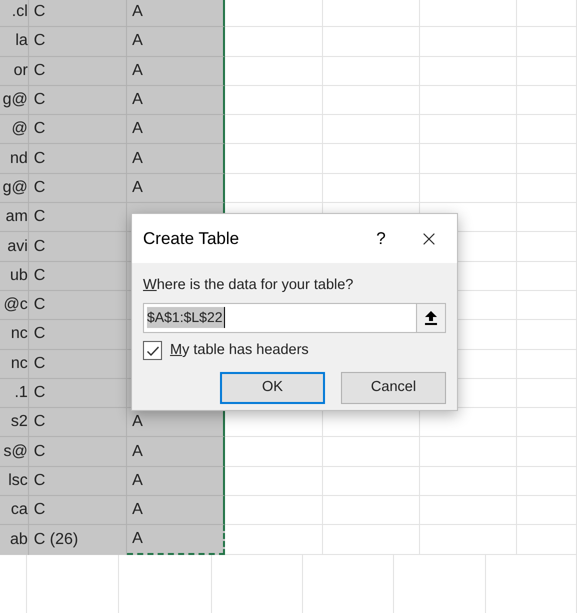 Image resolution: width=577 pixels, height=613 pixels. Describe the element at coordinates (14, 393) in the screenshot. I see `table-cell: .1` at that location.